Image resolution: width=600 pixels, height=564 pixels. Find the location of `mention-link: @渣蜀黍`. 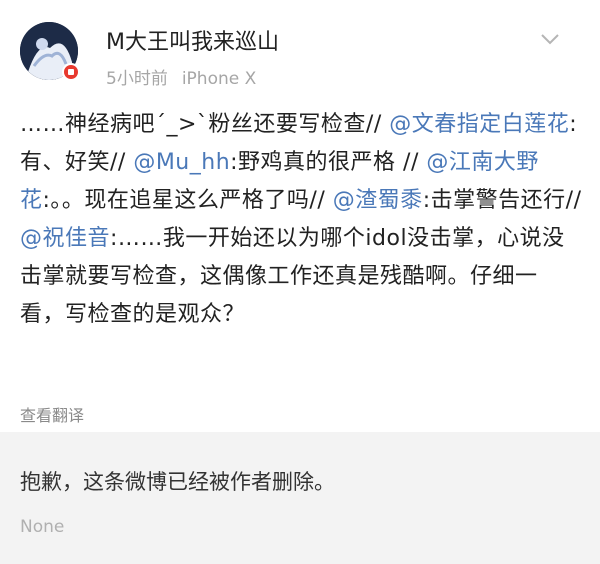

mention-link: @渣蜀黍 is located at coordinates (378, 200).